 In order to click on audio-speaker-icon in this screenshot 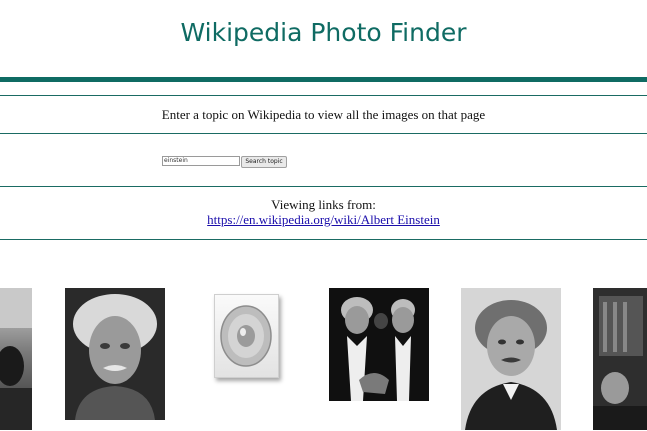, I will do `click(246, 336)`.